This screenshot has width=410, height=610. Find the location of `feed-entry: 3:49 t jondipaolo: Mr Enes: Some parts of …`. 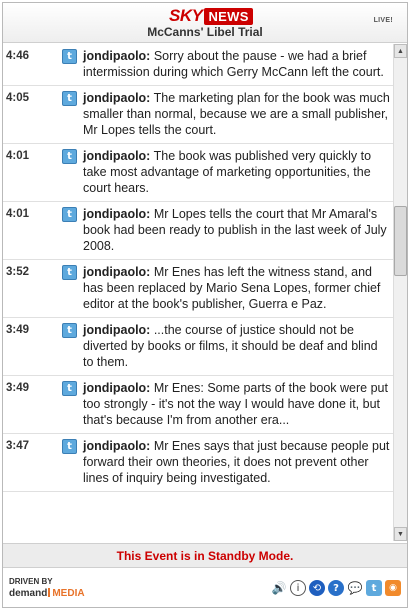

feed-entry: 3:49 t jondipaolo: Mr Enes: Some parts of … is located at coordinates (198, 405).